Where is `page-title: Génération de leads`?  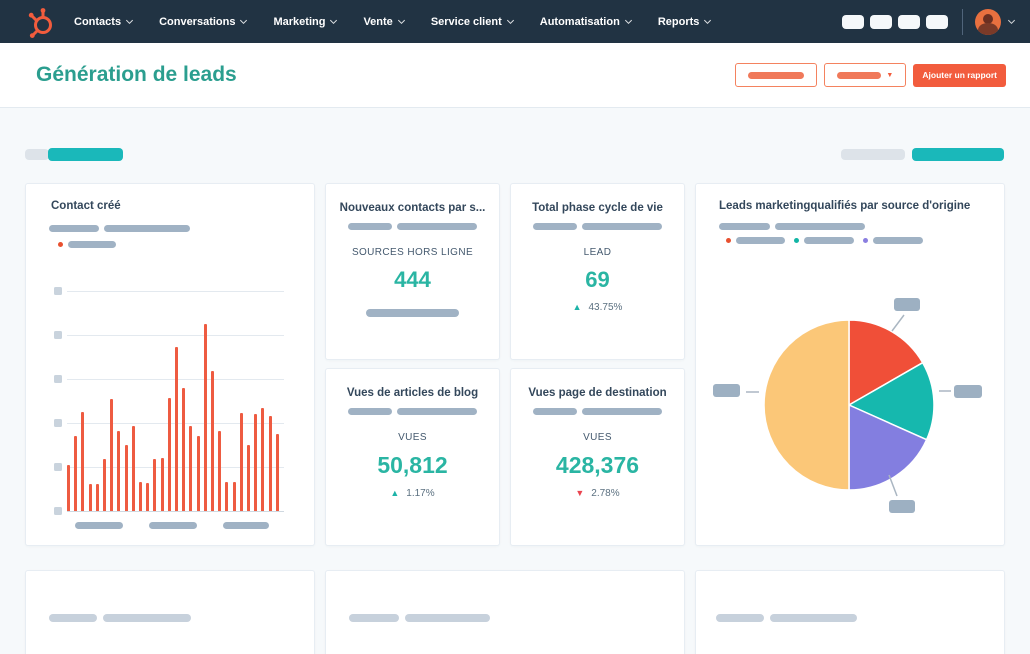 page-title: Génération de leads is located at coordinates (136, 74).